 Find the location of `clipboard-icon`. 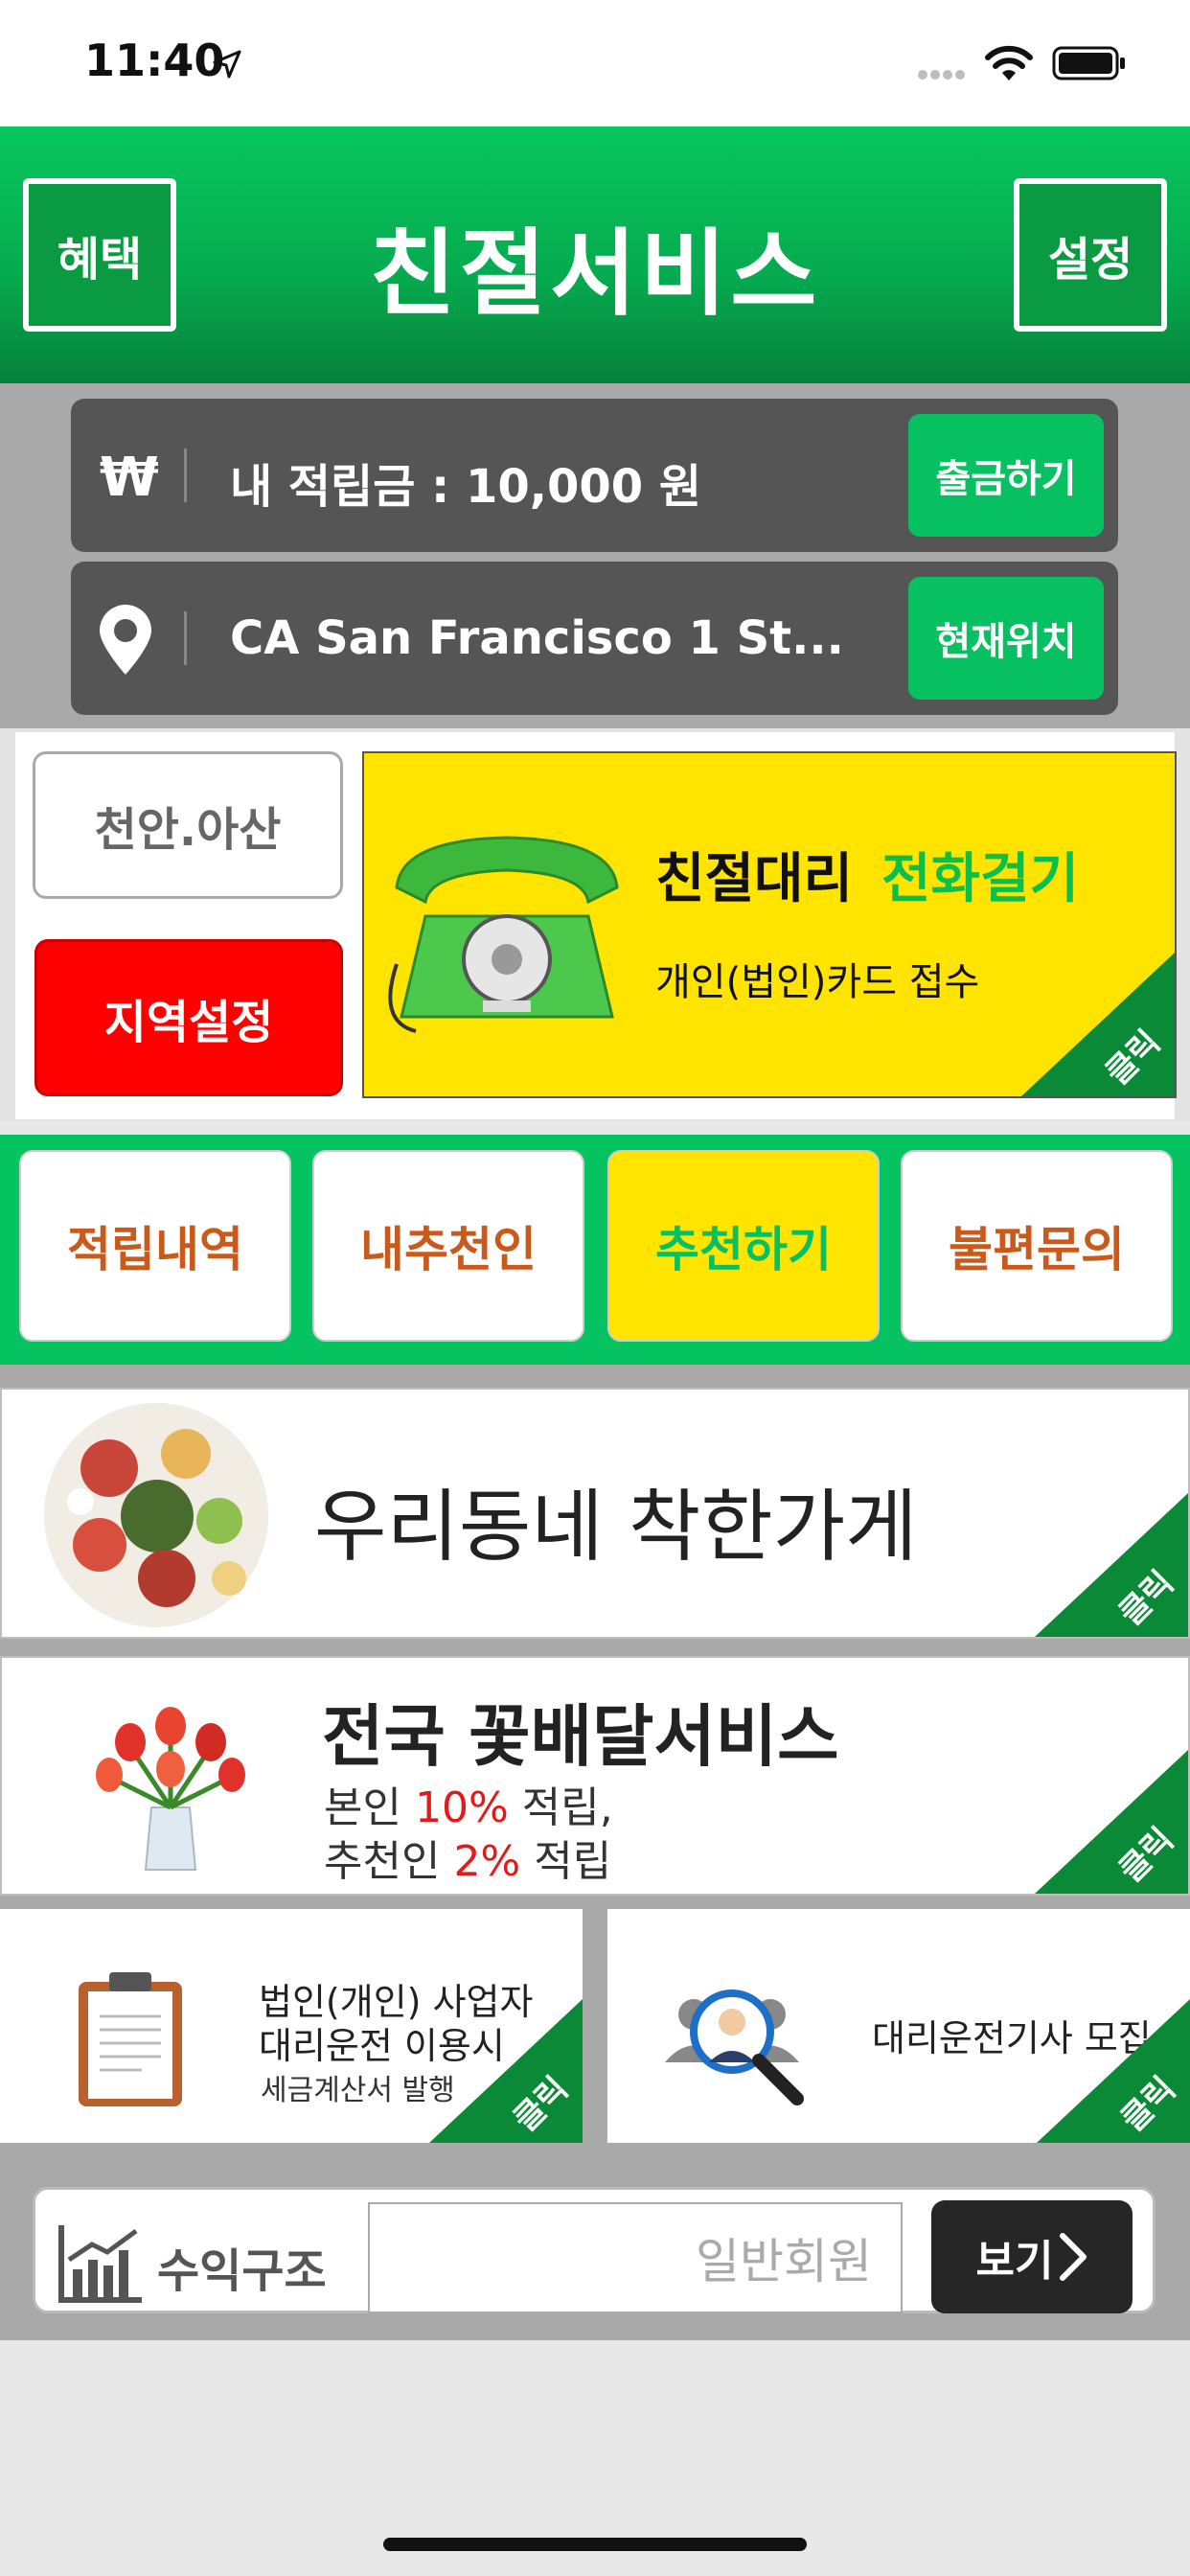

clipboard-icon is located at coordinates (131, 2039).